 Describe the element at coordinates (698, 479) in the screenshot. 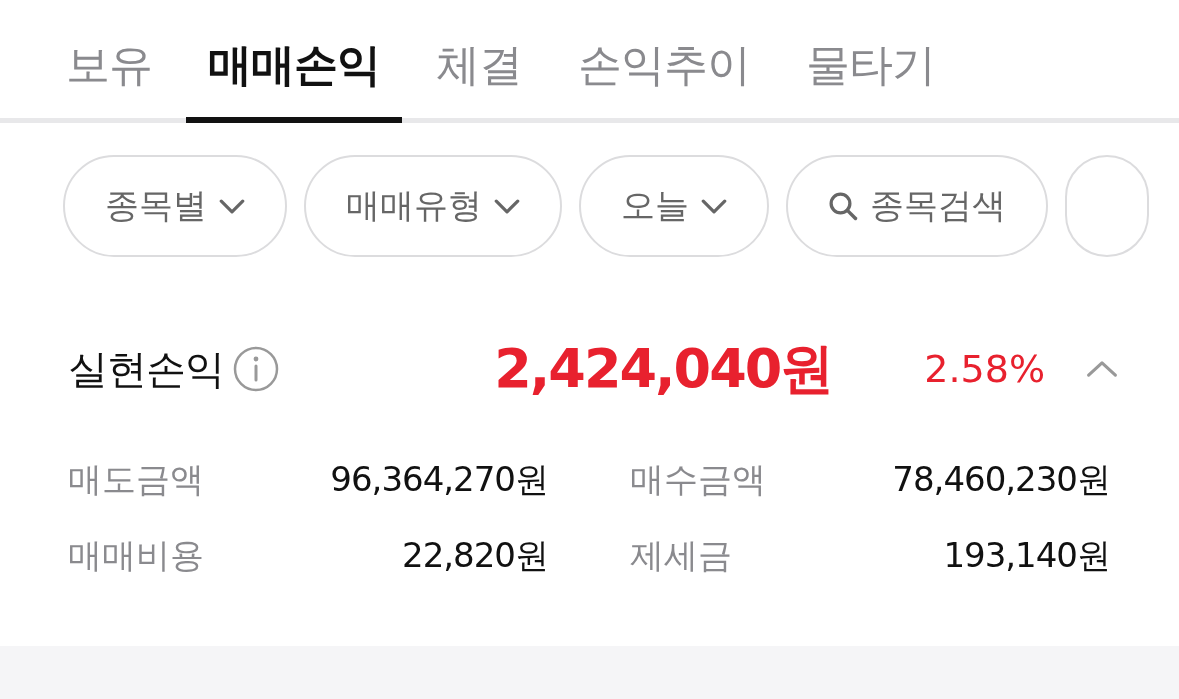

I see `detail-label: 매수금액` at that location.